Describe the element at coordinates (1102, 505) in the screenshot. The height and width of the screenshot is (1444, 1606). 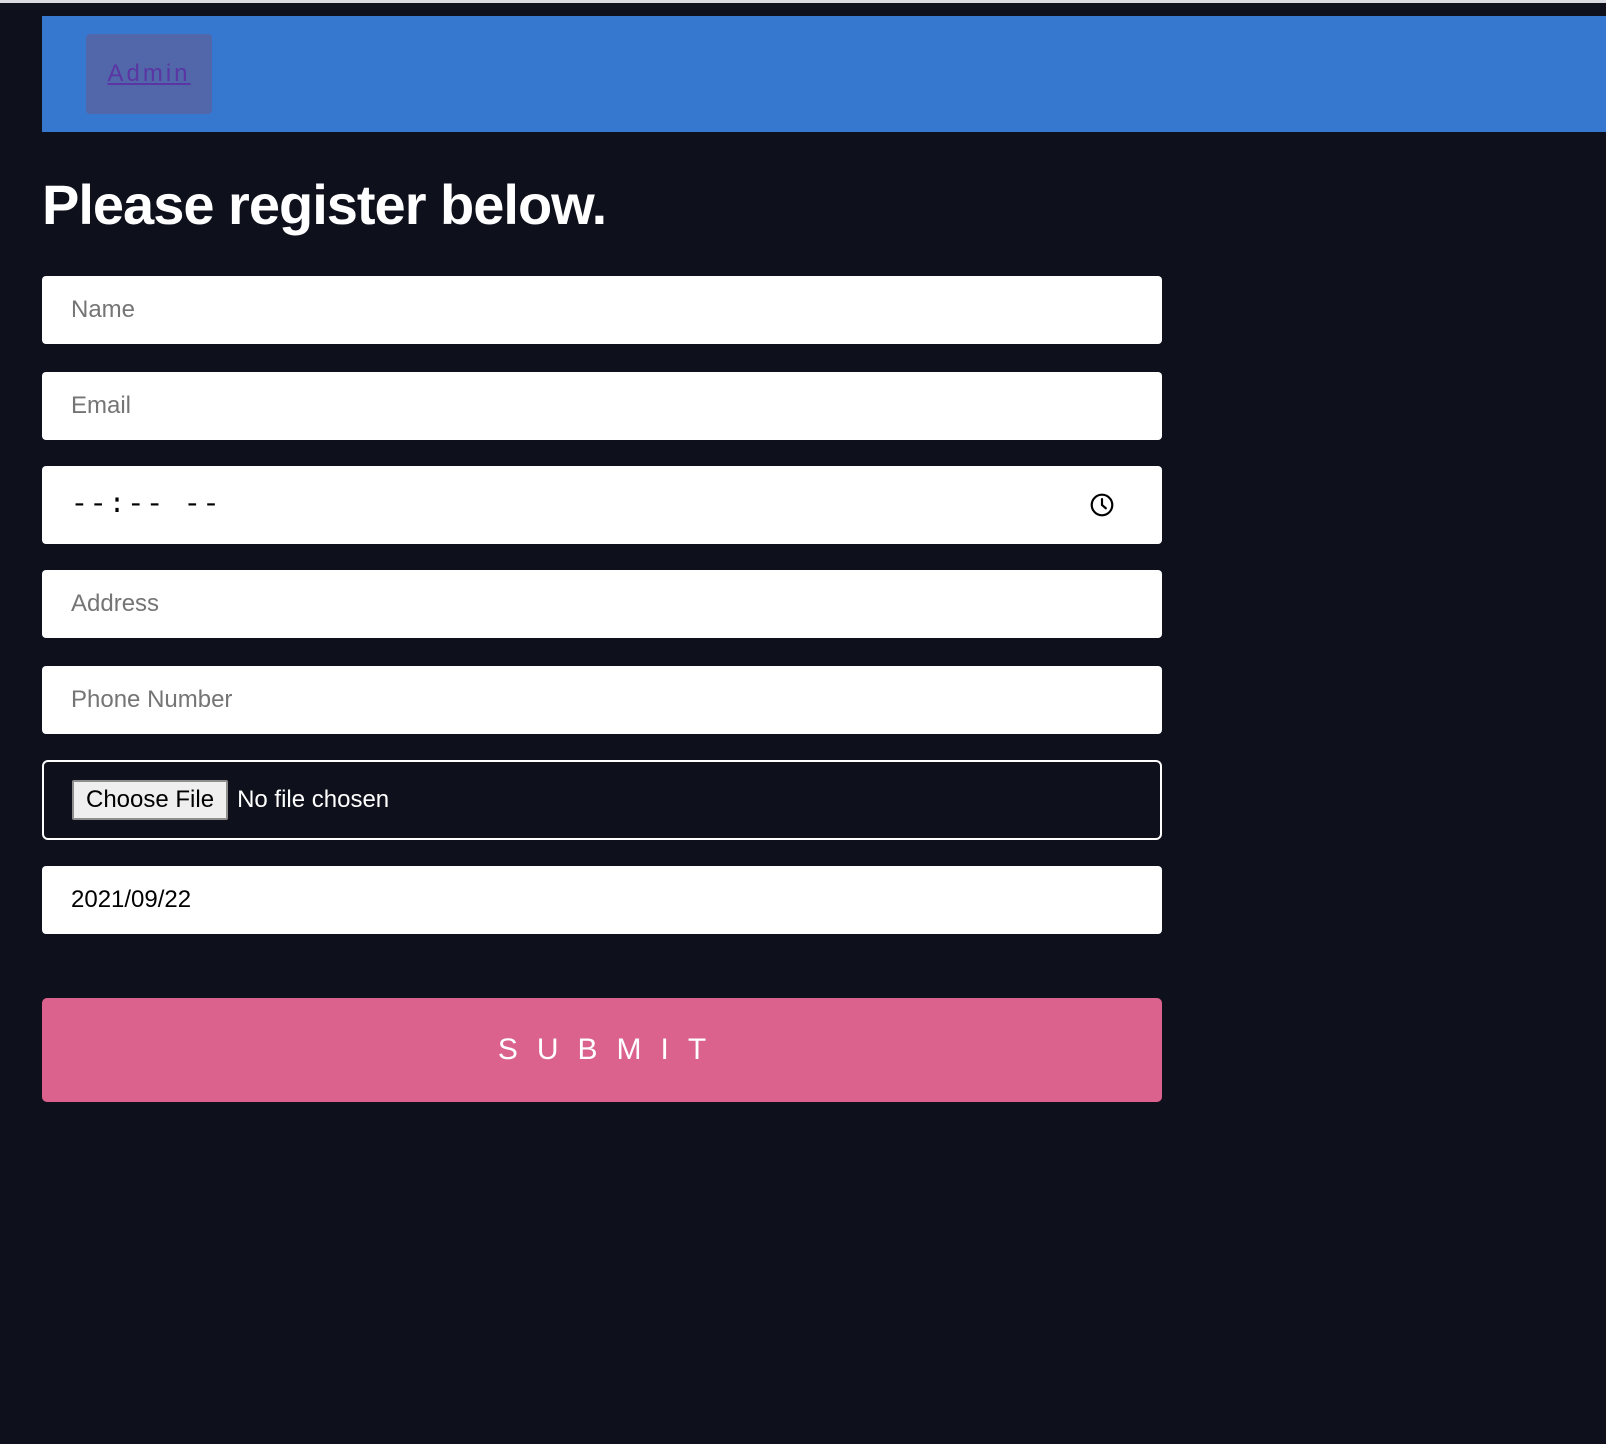
I see `clock-icon` at that location.